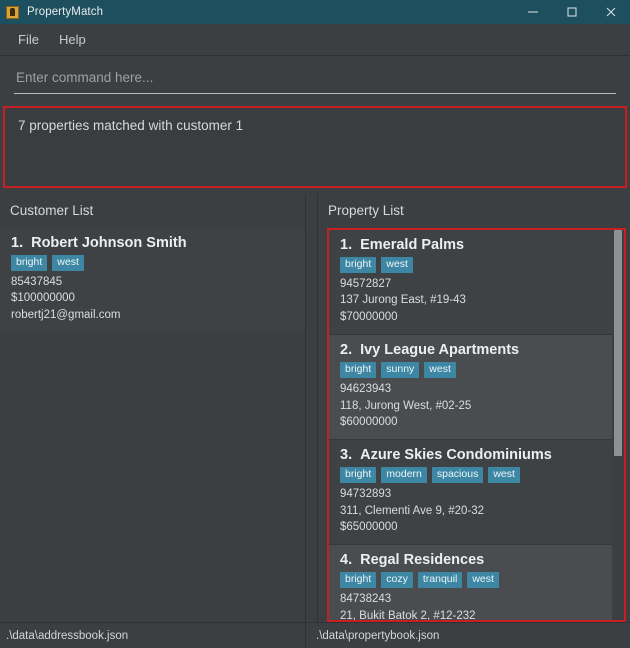  What do you see at coordinates (366, 599) in the screenshot?
I see `list-item-phone: 84738243` at bounding box center [366, 599].